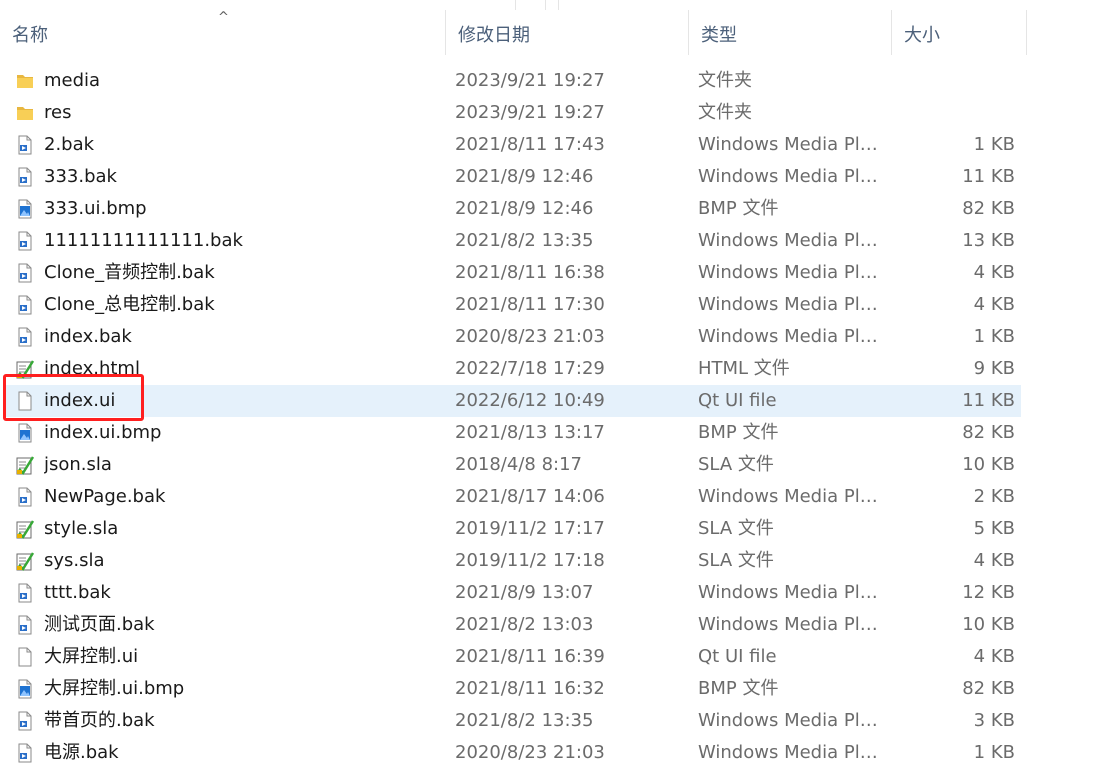 This screenshot has height=769, width=1113. What do you see at coordinates (88, 336) in the screenshot?
I see `file-name: index.bak` at bounding box center [88, 336].